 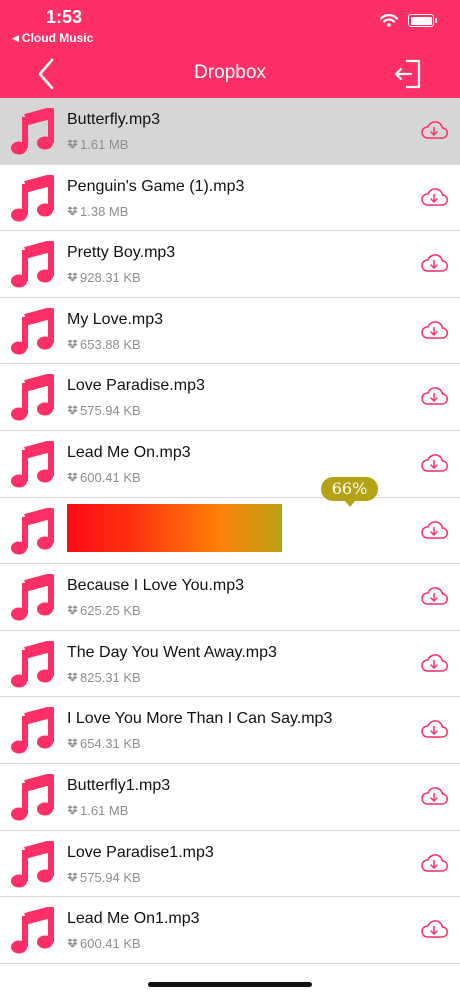 What do you see at coordinates (230, 984) in the screenshot?
I see `home-indicator` at bounding box center [230, 984].